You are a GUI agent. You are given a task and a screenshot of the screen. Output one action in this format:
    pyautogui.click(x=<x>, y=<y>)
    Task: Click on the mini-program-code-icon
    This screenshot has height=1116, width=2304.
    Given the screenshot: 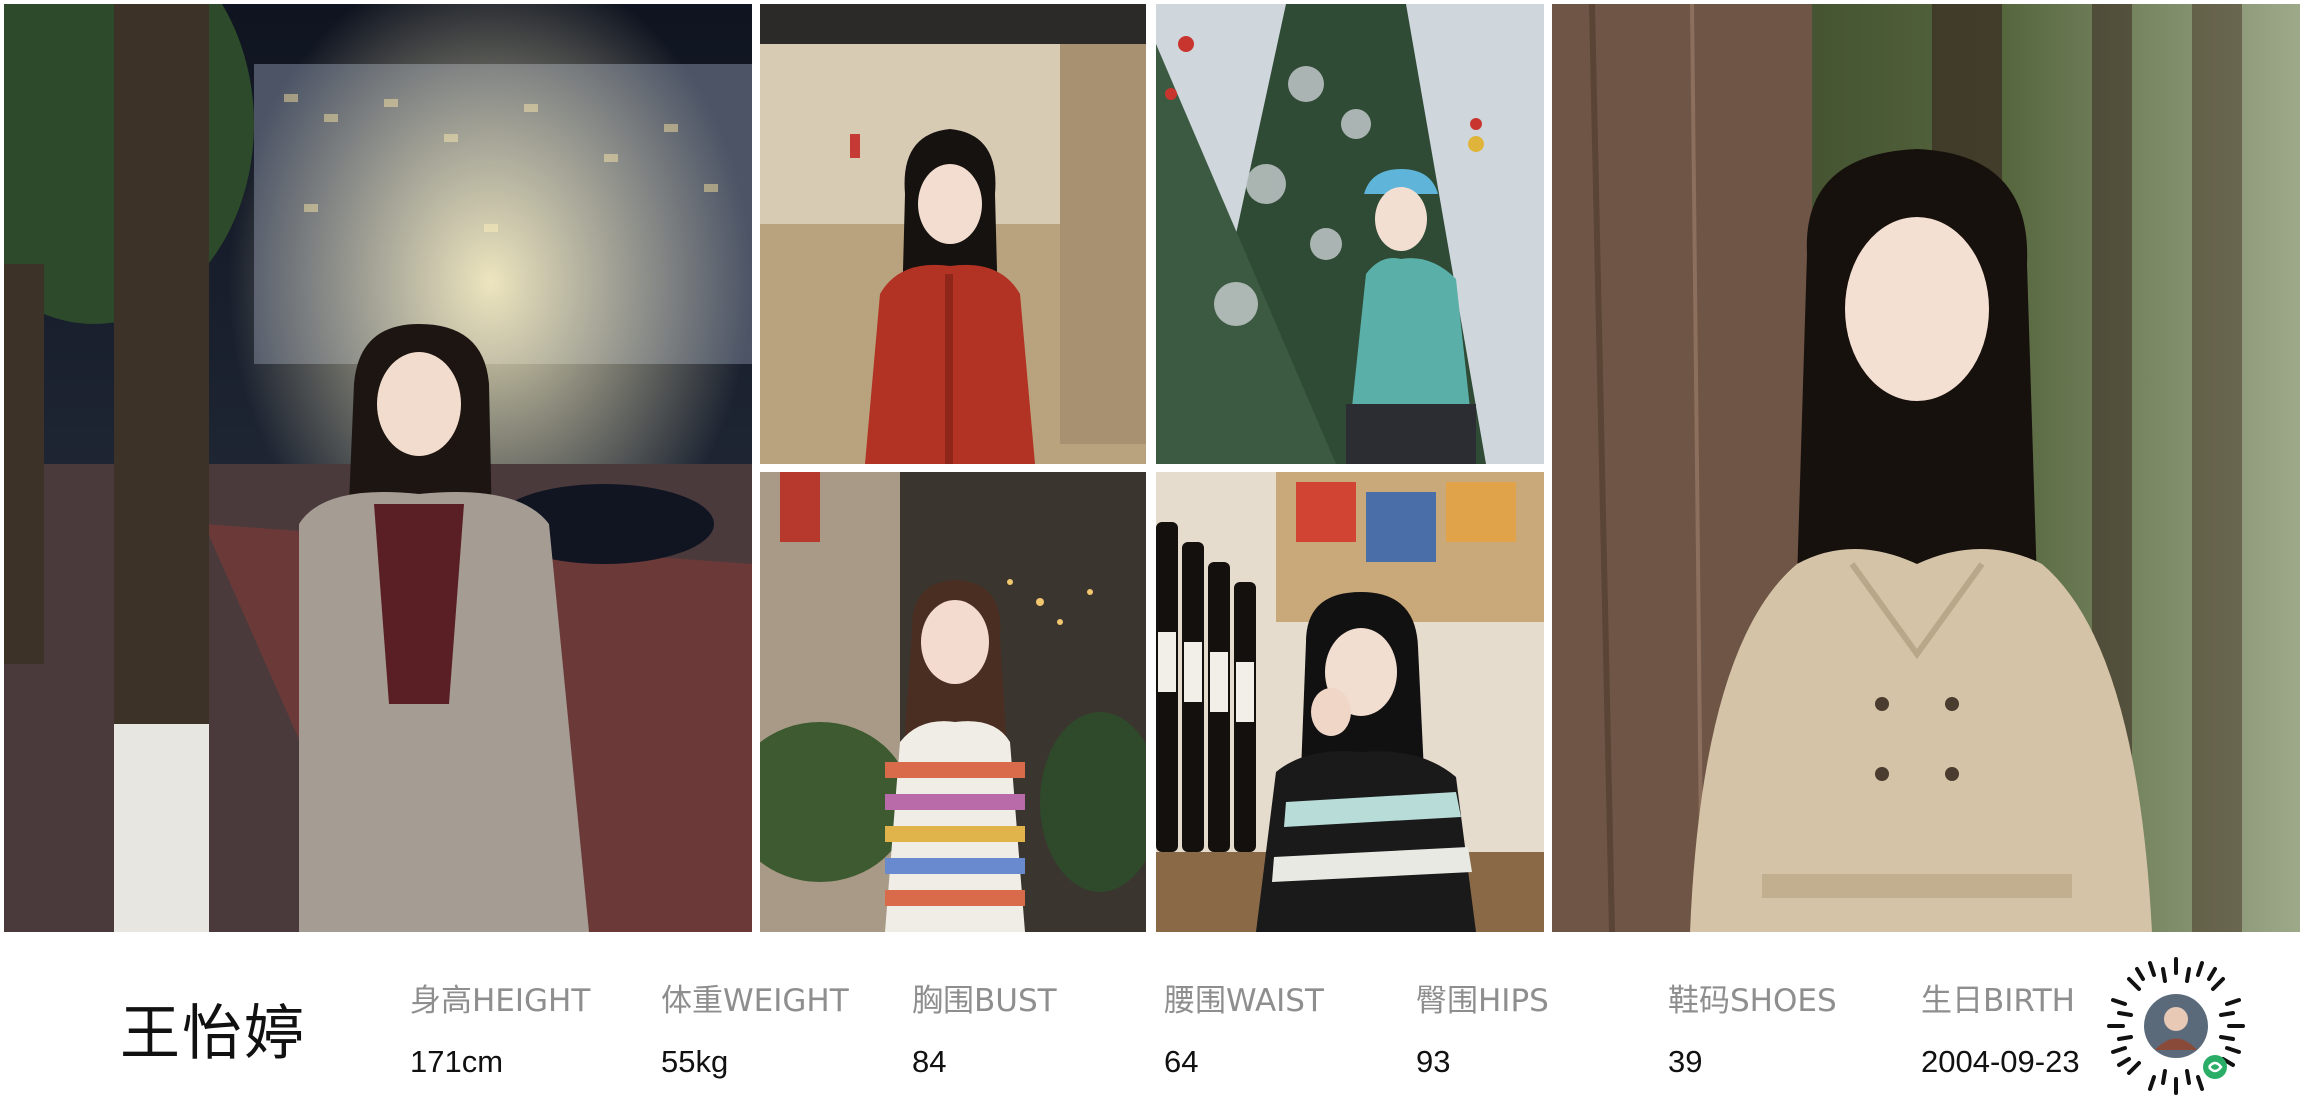 What is the action you would take?
    pyautogui.click(x=2176, y=1026)
    